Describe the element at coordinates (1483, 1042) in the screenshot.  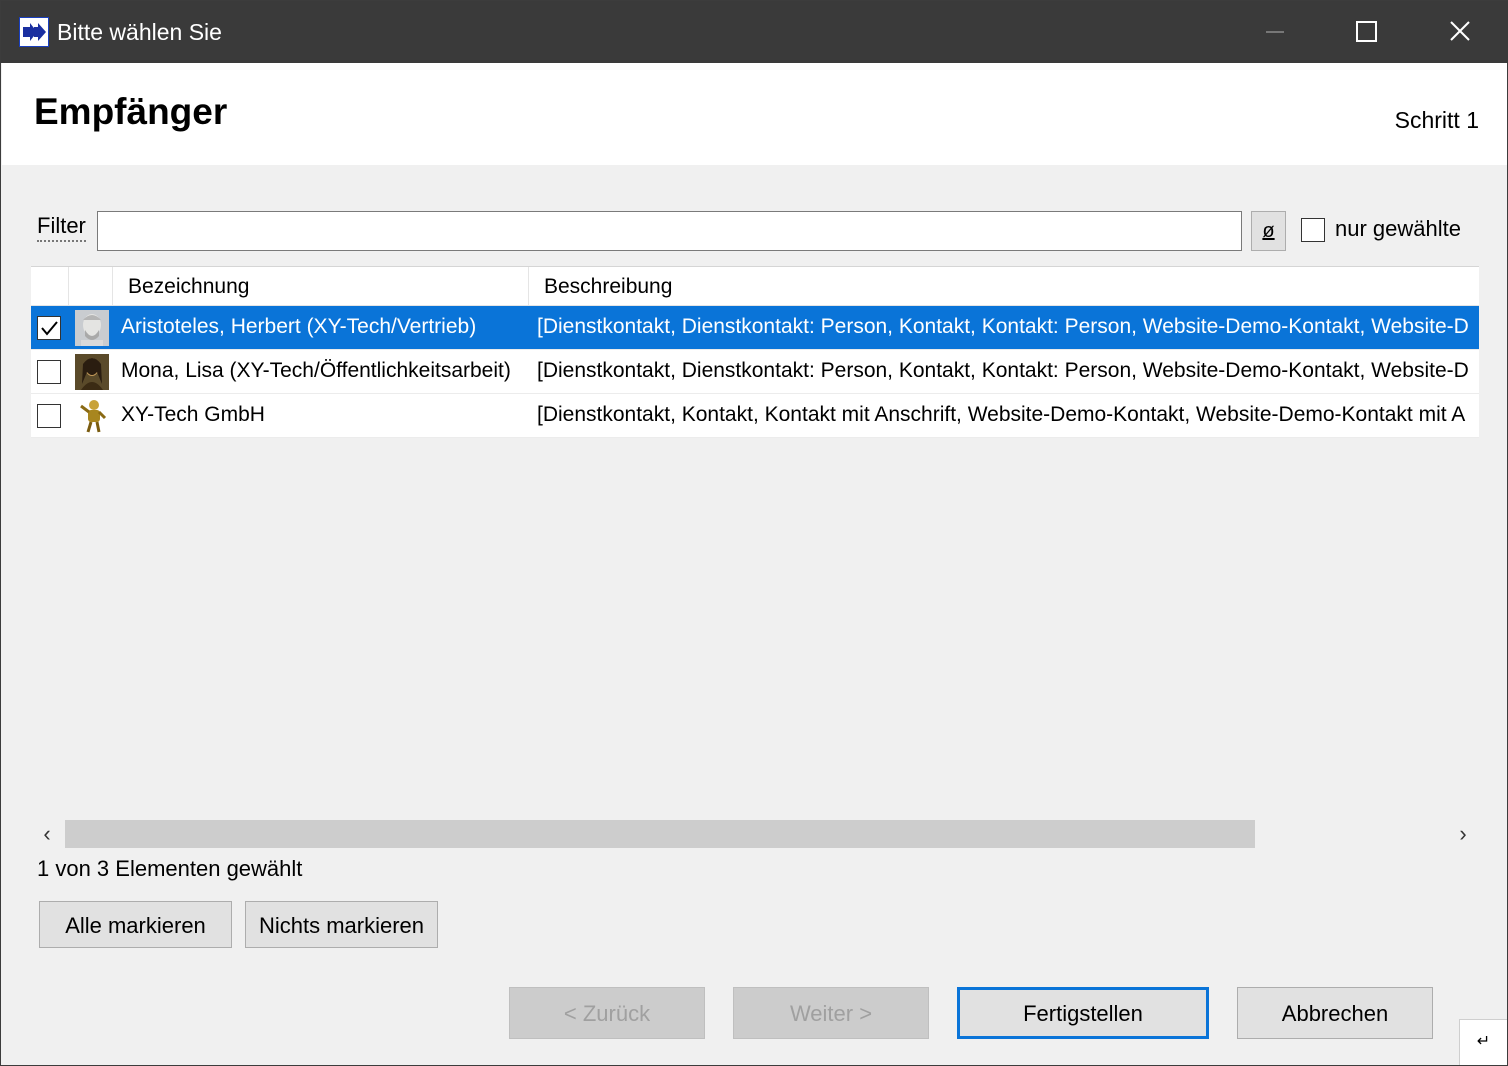
I see `resize-grip-icon: ↵` at that location.